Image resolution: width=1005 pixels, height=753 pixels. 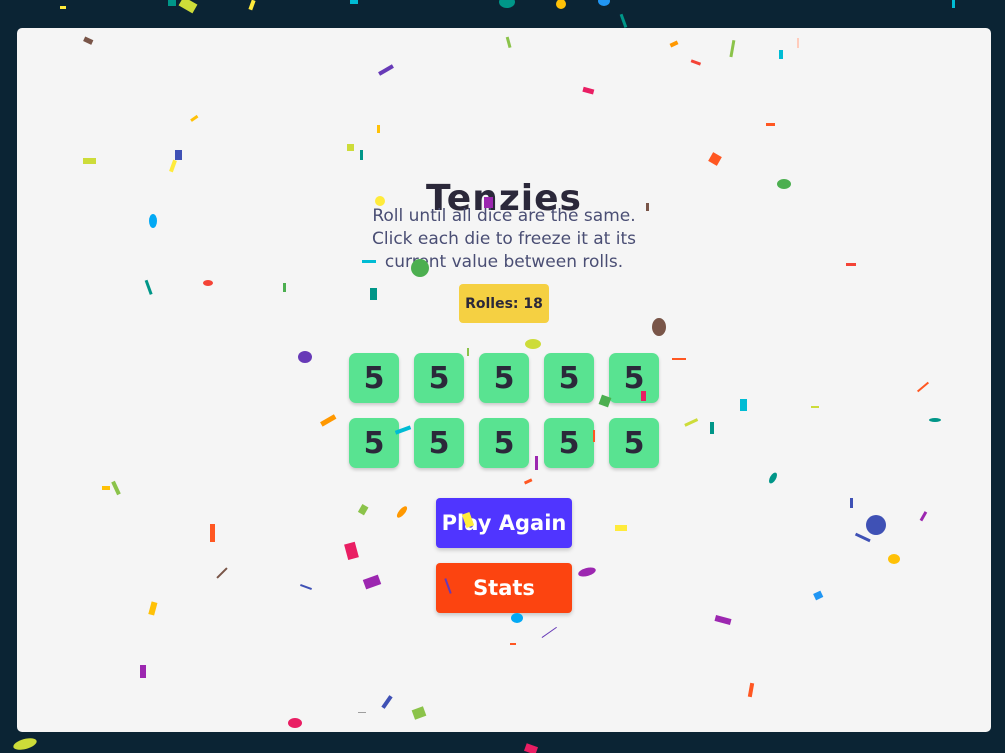 What do you see at coordinates (504, 588) in the screenshot?
I see `stats-button: Stats` at bounding box center [504, 588].